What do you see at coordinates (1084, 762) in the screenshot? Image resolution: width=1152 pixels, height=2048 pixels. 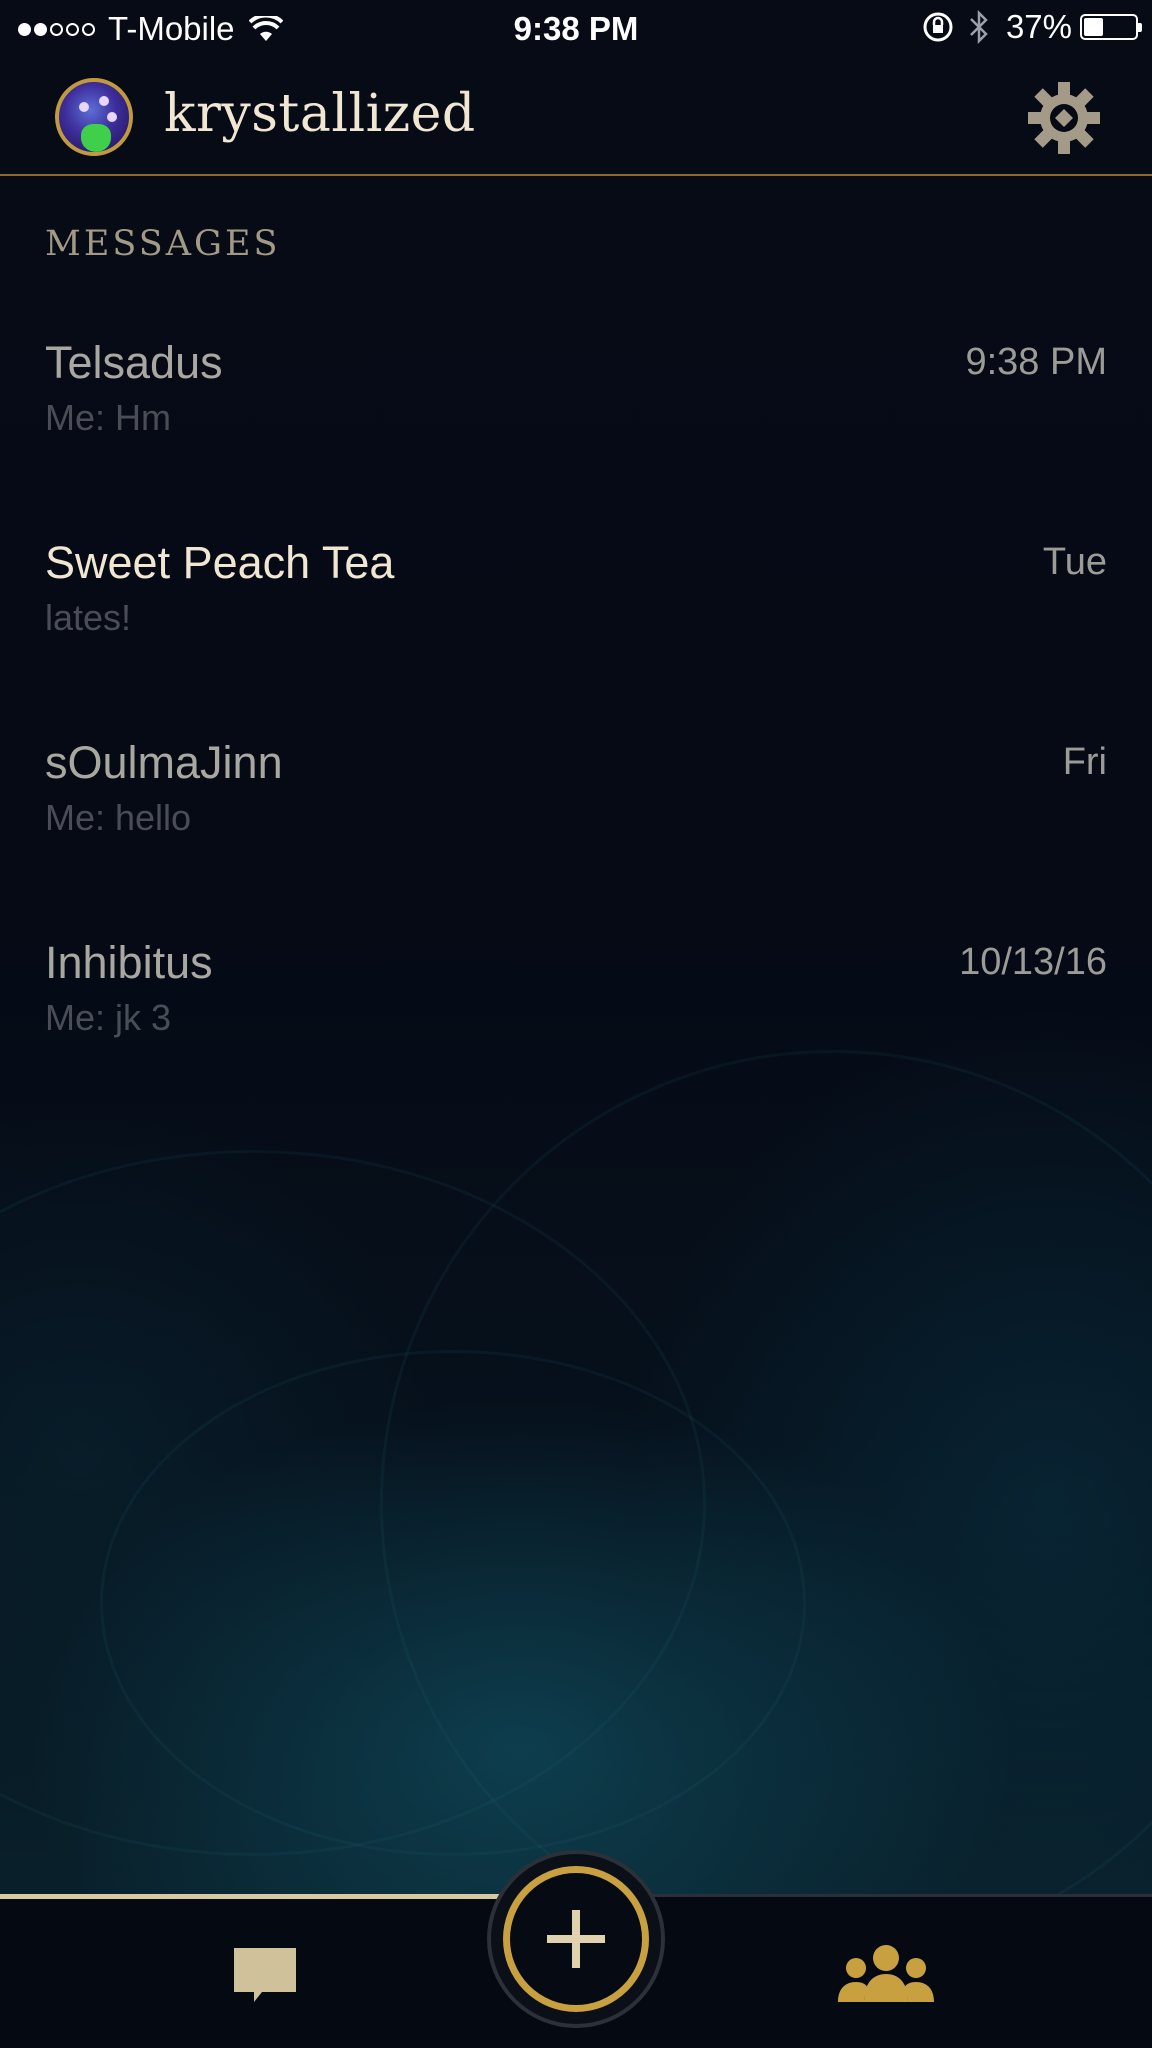 I see `conversation-time: Fri` at bounding box center [1084, 762].